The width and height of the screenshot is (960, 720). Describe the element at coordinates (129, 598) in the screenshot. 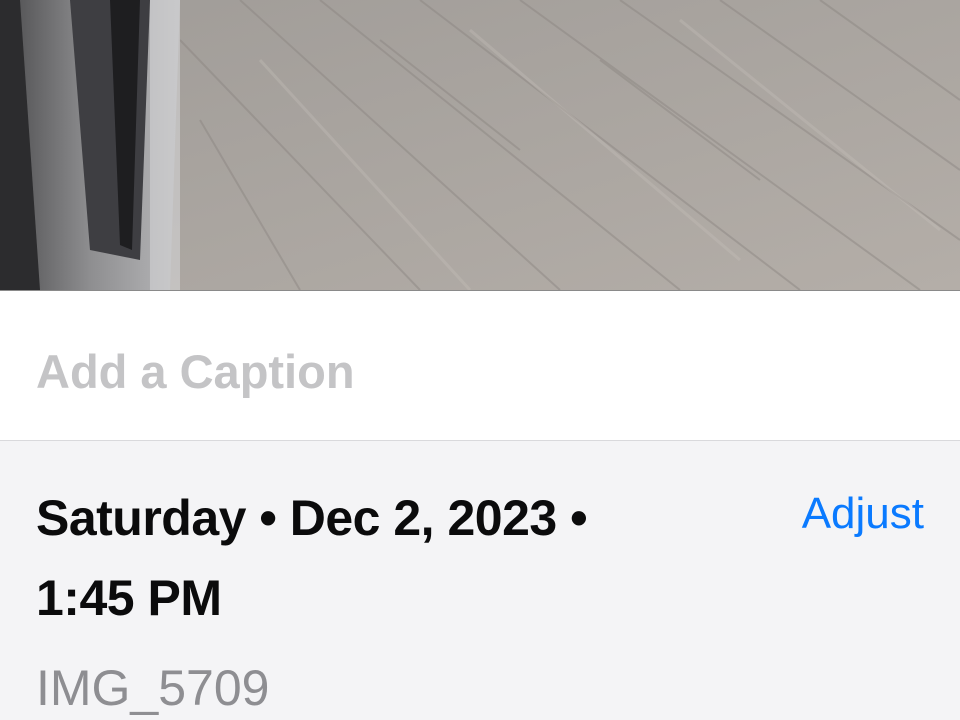

I see `capture-time: 1:45 PM` at that location.